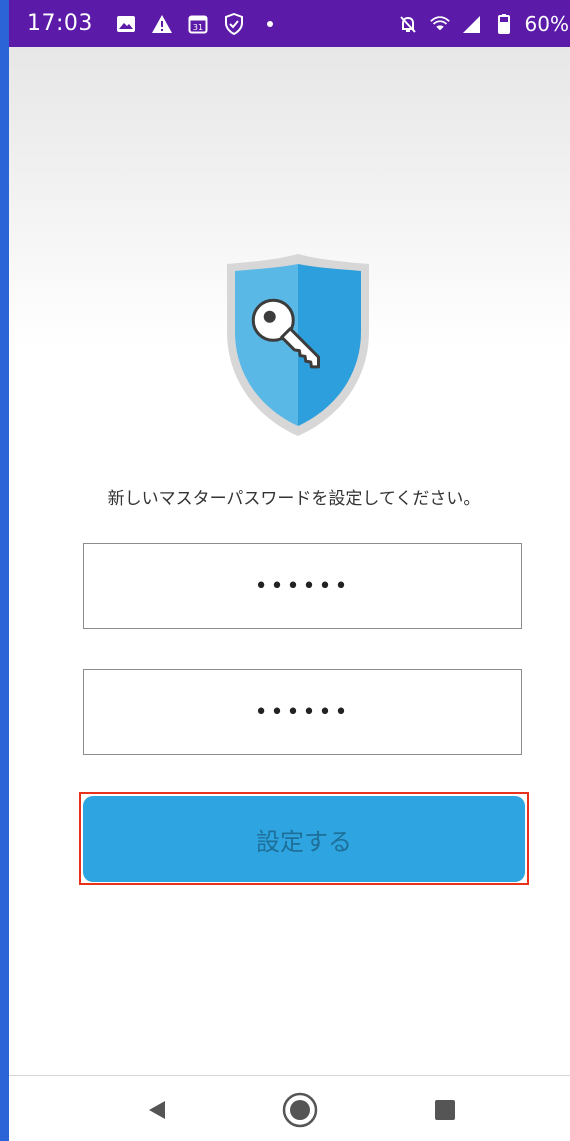 This screenshot has width=570, height=1141. I want to click on confirm-password-field, so click(302, 712).